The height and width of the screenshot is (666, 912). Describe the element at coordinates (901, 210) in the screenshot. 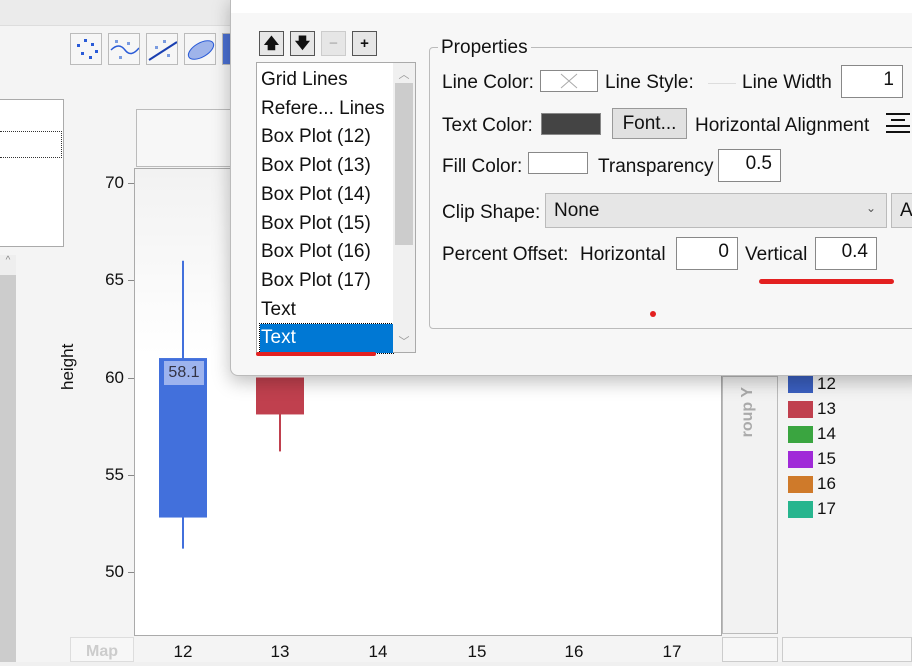

I see `clip-shape-extra-button: A` at that location.